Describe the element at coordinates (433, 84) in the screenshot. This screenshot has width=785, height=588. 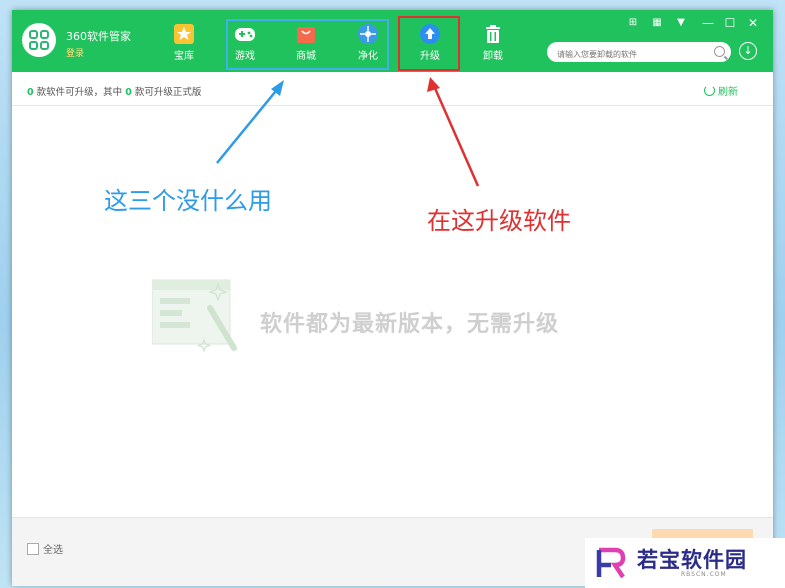
I see `red-arrow-head` at that location.